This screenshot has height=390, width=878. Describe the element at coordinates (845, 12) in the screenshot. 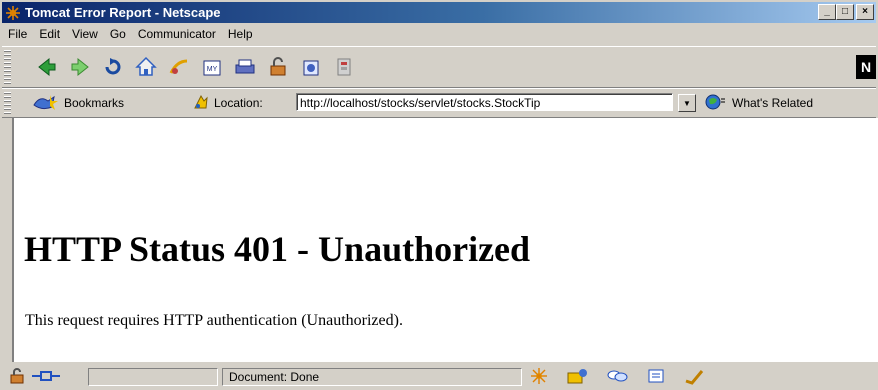

I see `maximize-button: □` at that location.